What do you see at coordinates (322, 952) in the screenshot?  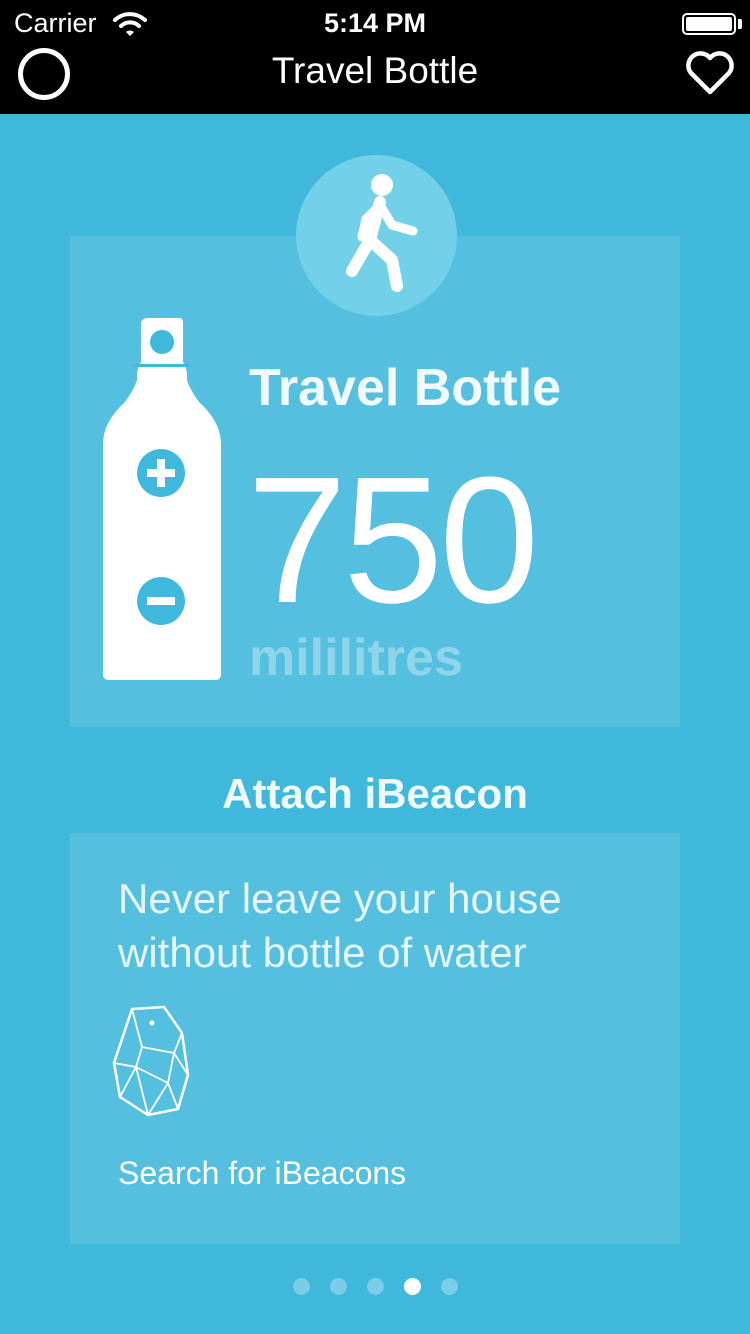 I see `tagline-line-2: without bottle of water` at bounding box center [322, 952].